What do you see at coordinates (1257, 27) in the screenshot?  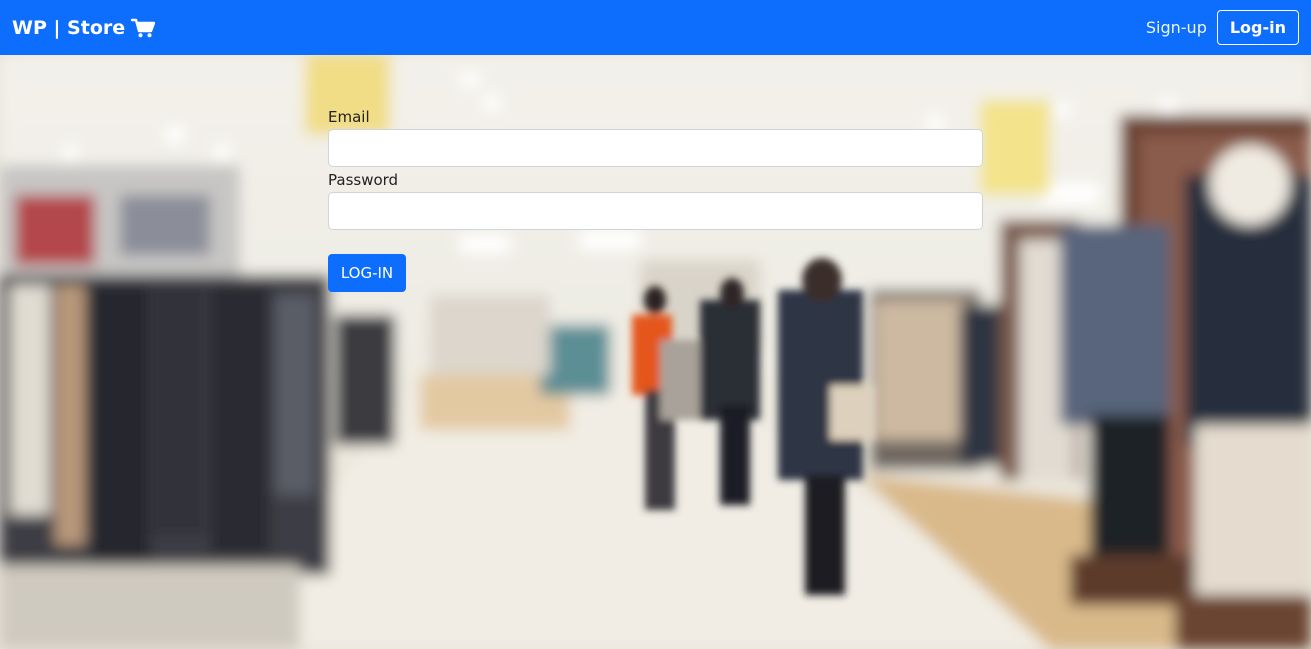 I see `login-nav-button: Log-in` at bounding box center [1257, 27].